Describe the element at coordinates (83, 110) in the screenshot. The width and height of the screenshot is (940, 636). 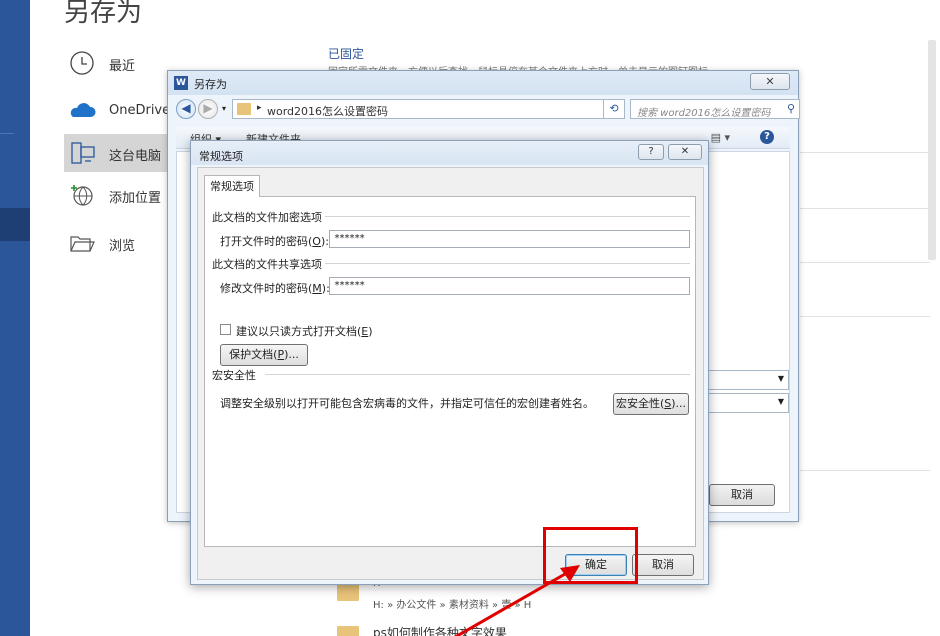
I see `cloud-icon` at that location.